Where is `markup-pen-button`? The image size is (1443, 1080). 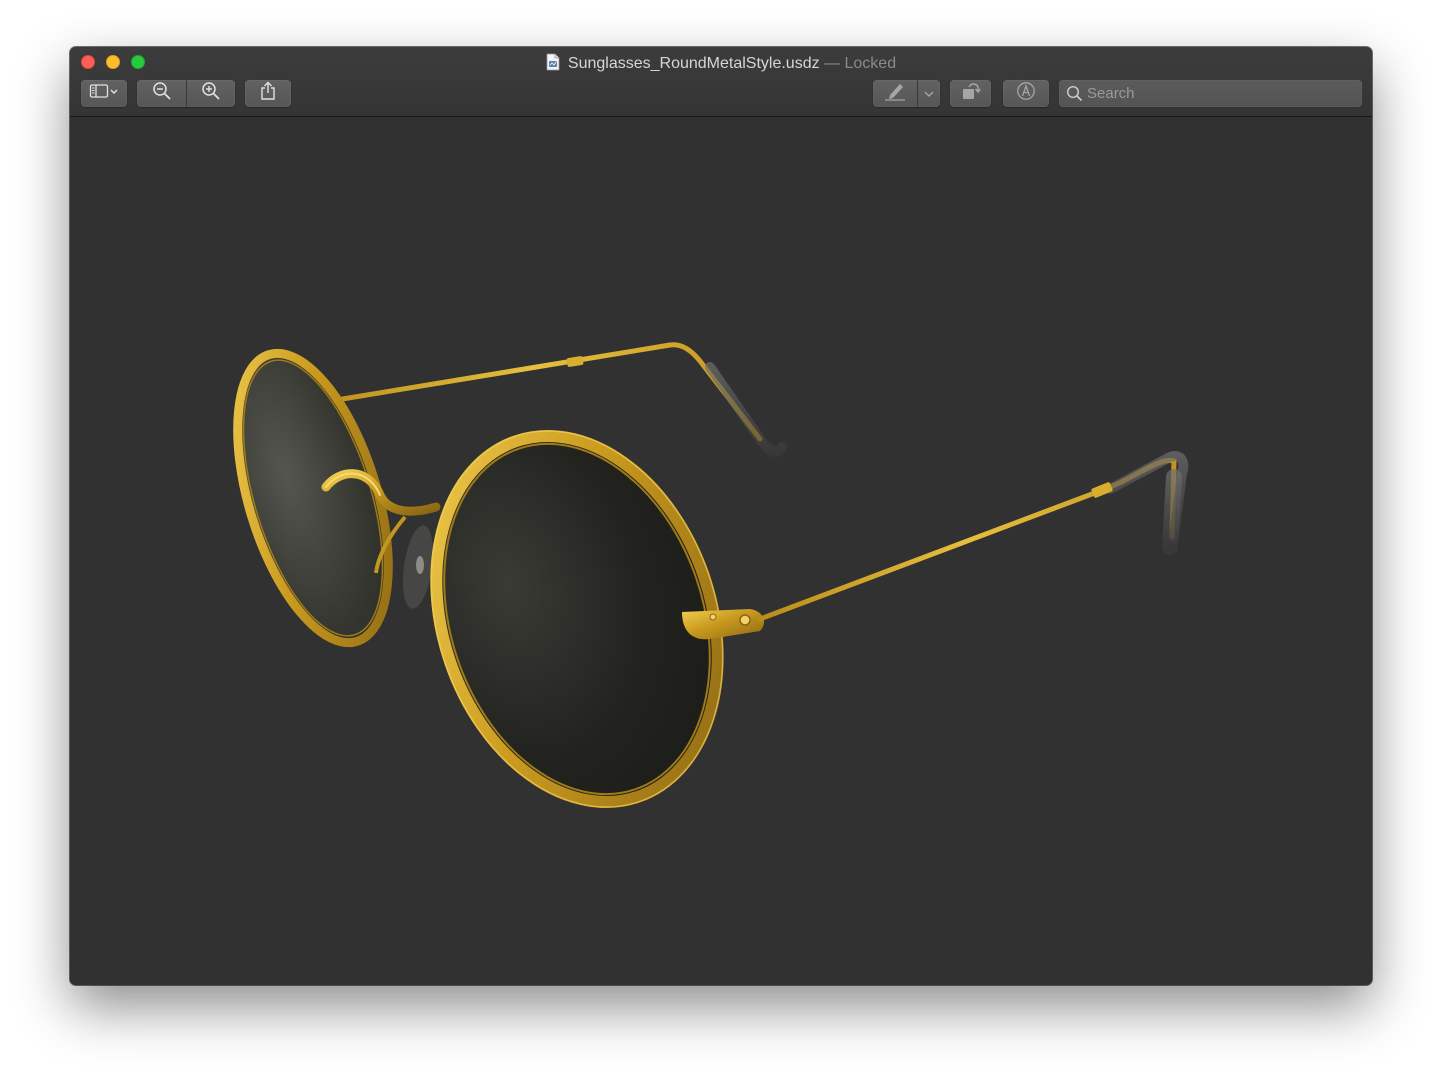
markup-pen-button is located at coordinates (895, 93).